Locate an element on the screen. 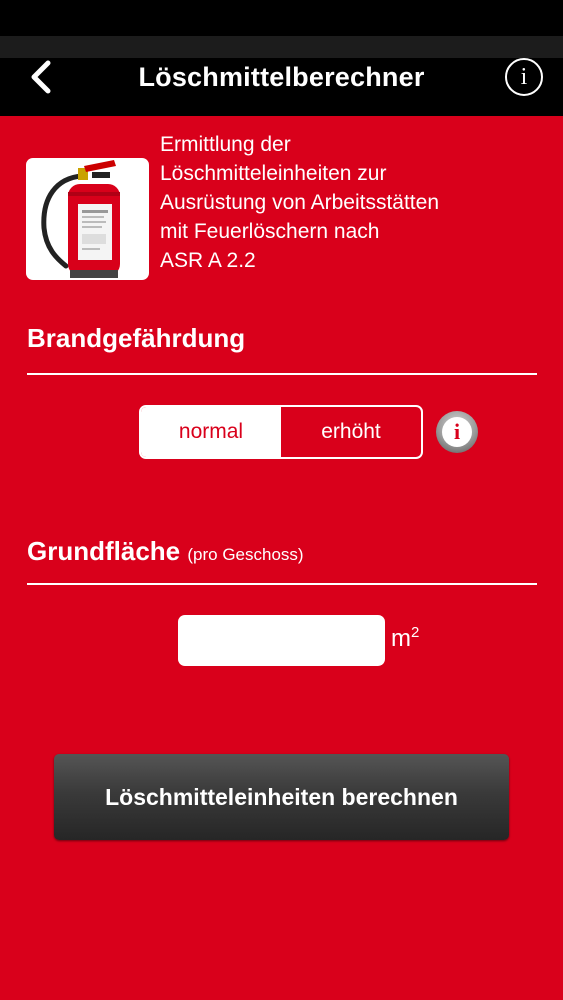  hazard-info-button: i is located at coordinates (457, 432).